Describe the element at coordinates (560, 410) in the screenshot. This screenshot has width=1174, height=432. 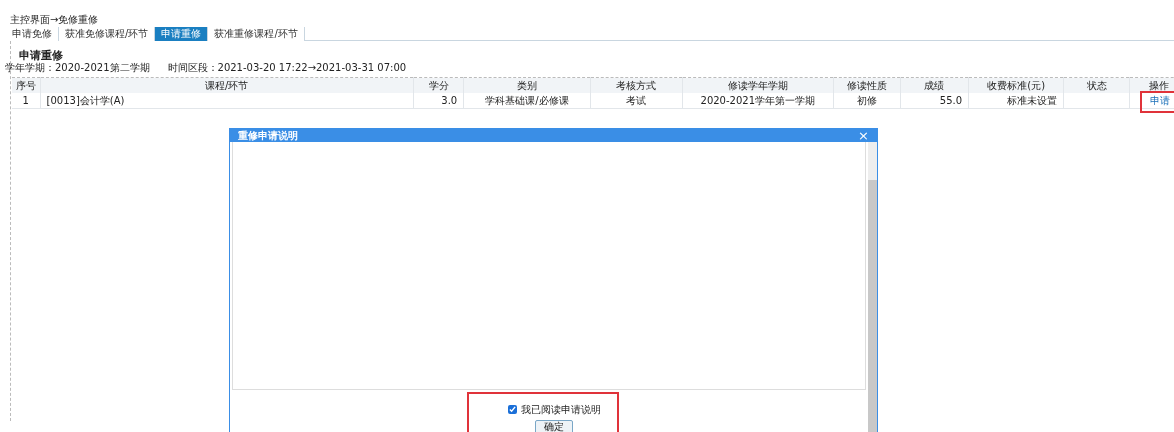
I see `checkbox-label: 我已阅读申请说明` at that location.